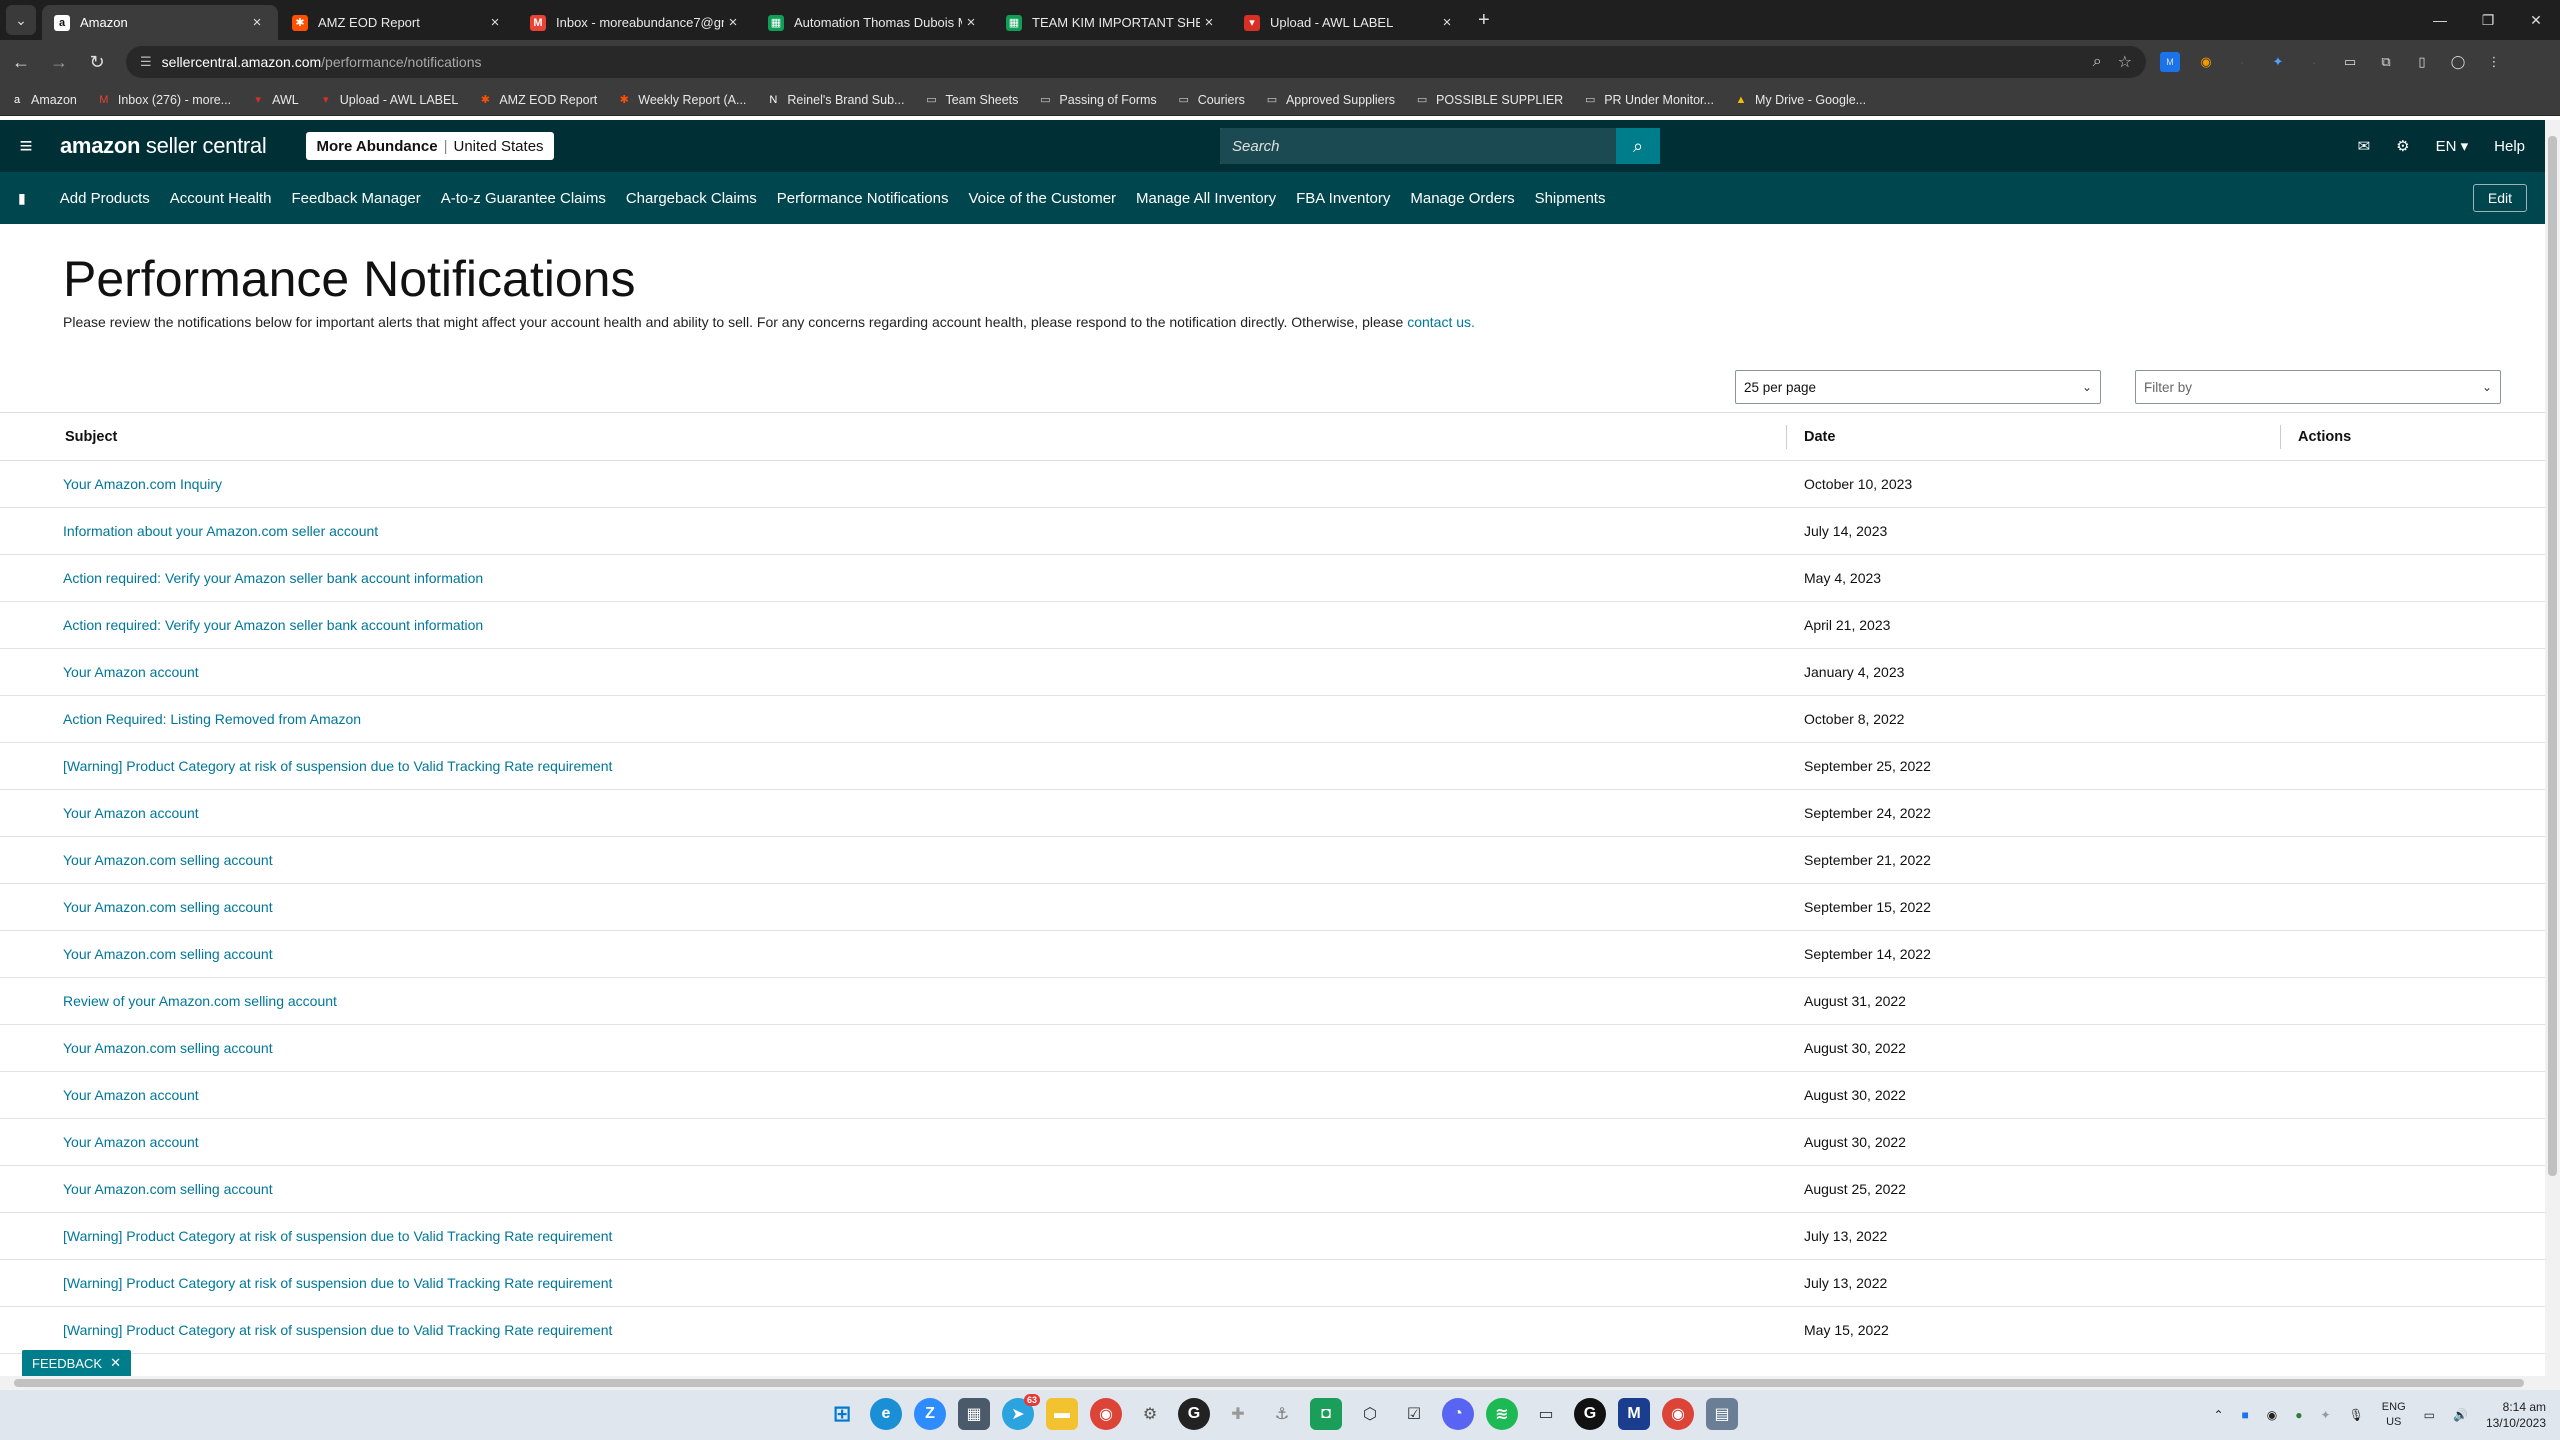  Describe the element at coordinates (2509, 146) in the screenshot. I see `help-link: Help` at that location.